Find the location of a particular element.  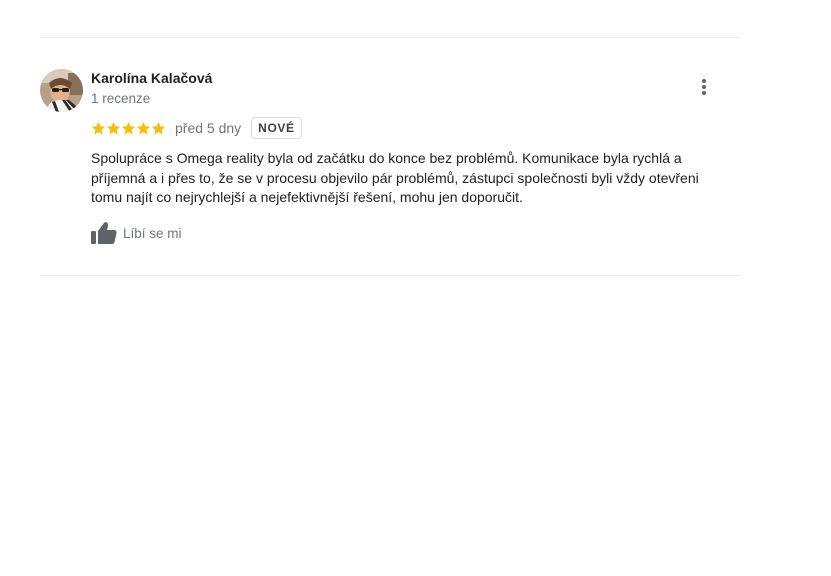

thumb-up-icon is located at coordinates (104, 233).